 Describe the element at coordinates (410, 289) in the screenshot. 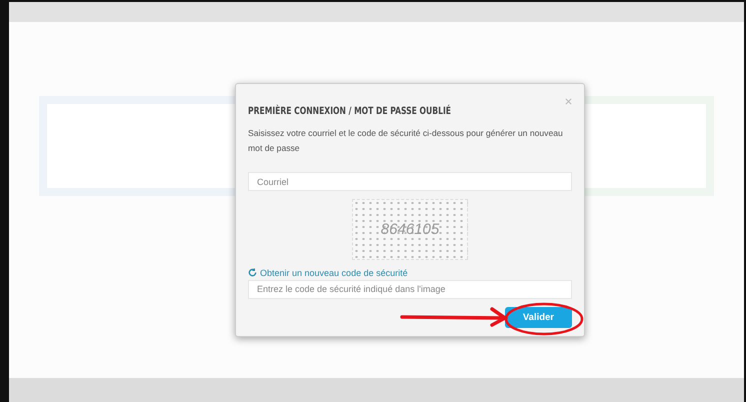

I see `security-code-field: Entrez le code de sécurité indiqué dans l'image` at that location.